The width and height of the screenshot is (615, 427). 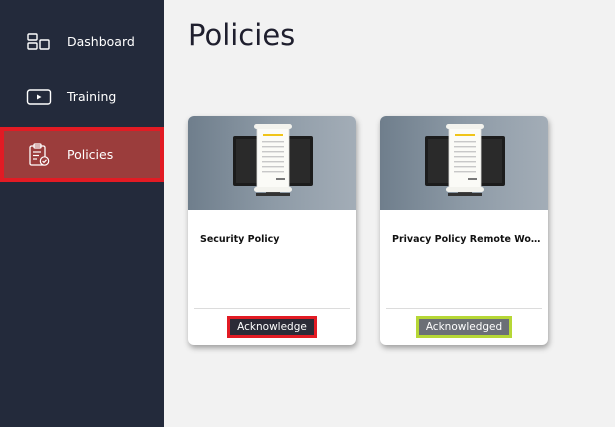 I want to click on acknowledge-button: Acknowledge, so click(x=272, y=327).